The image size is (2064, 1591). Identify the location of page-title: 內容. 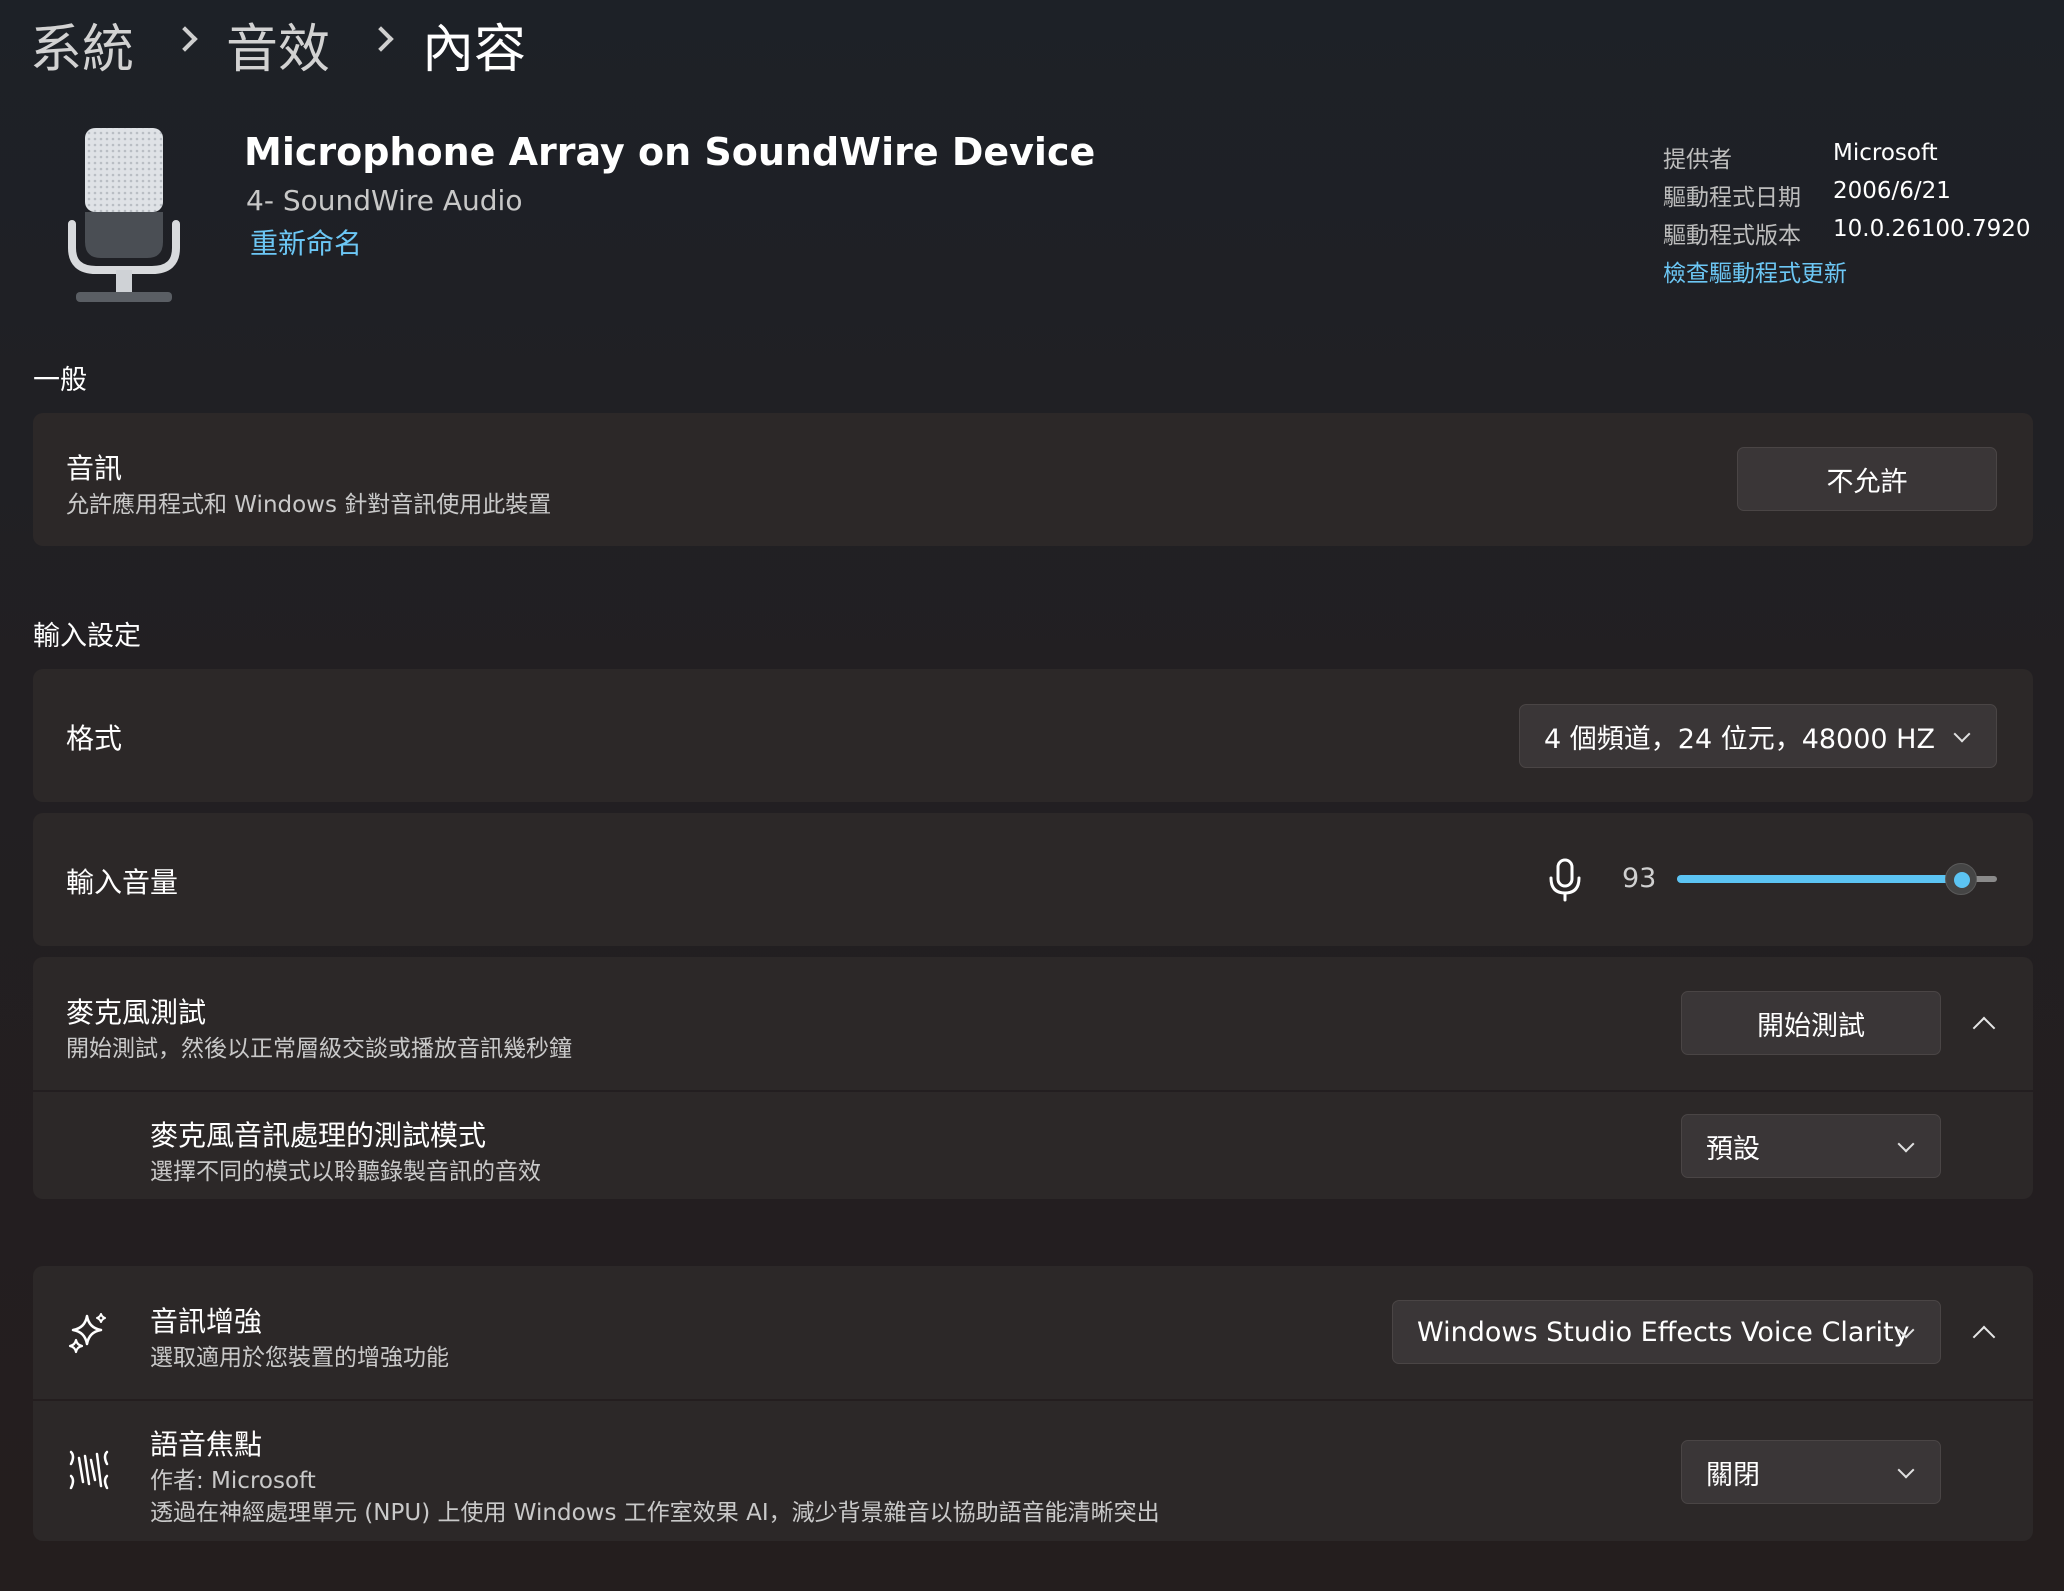
(474, 50).